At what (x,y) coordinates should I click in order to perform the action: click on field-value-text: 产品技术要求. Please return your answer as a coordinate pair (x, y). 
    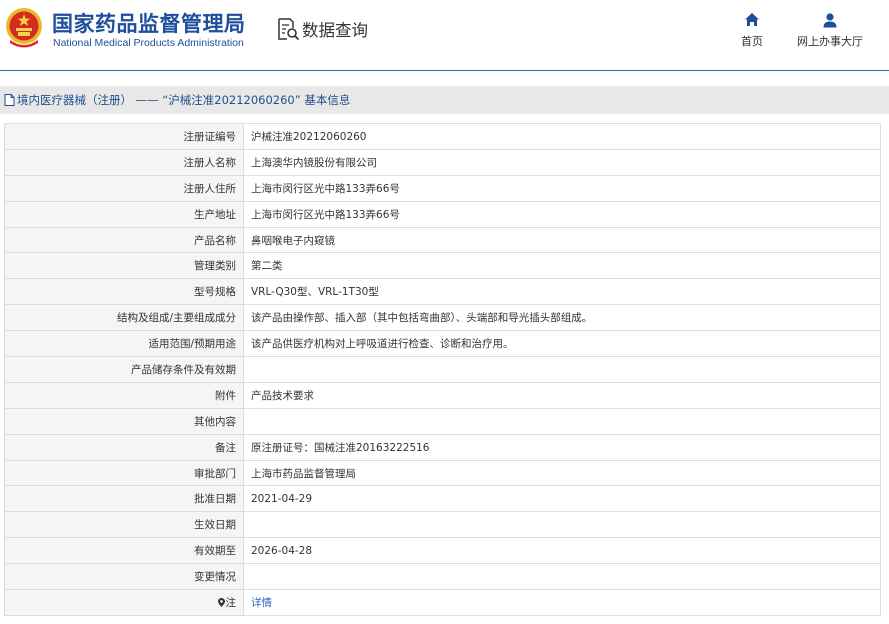
    Looking at the image, I should click on (282, 395).